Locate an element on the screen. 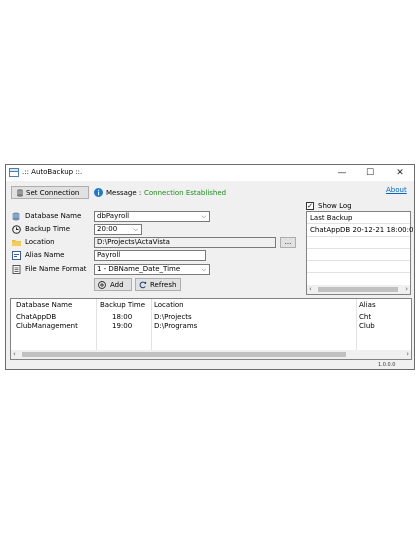  about-link: About is located at coordinates (396, 190).